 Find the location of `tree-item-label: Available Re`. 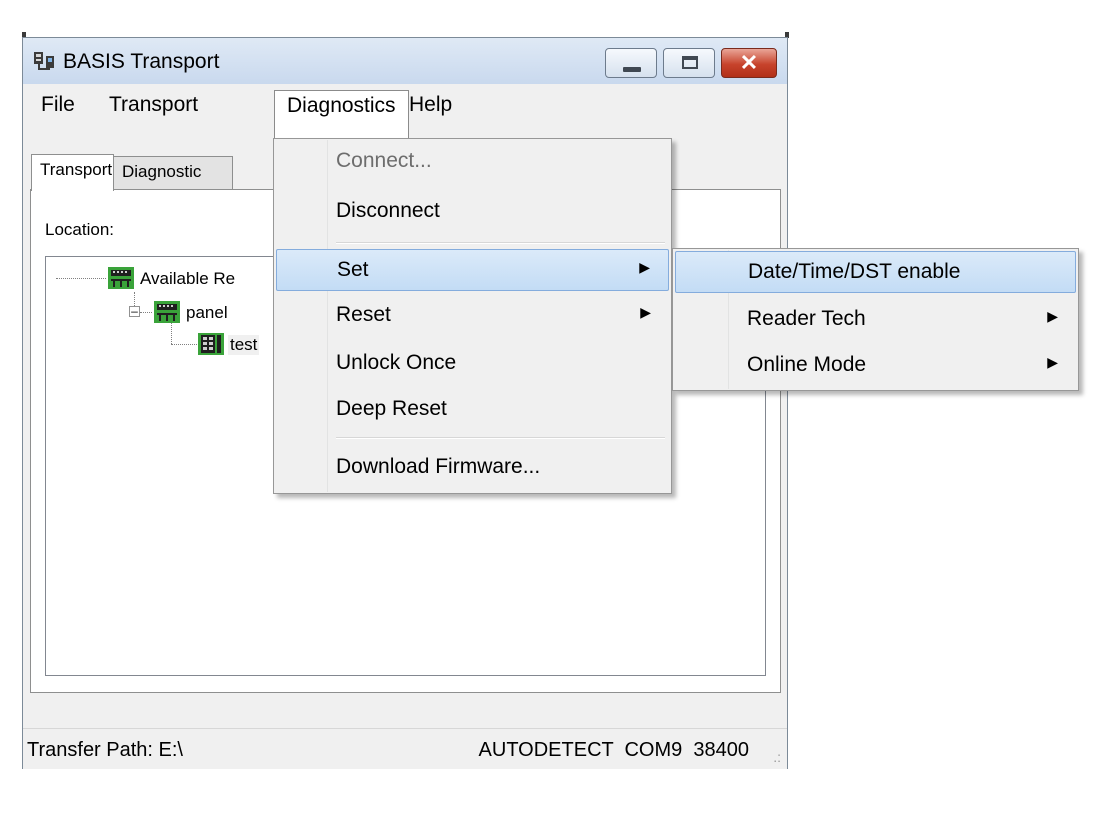

tree-item-label: Available Re is located at coordinates (188, 278).